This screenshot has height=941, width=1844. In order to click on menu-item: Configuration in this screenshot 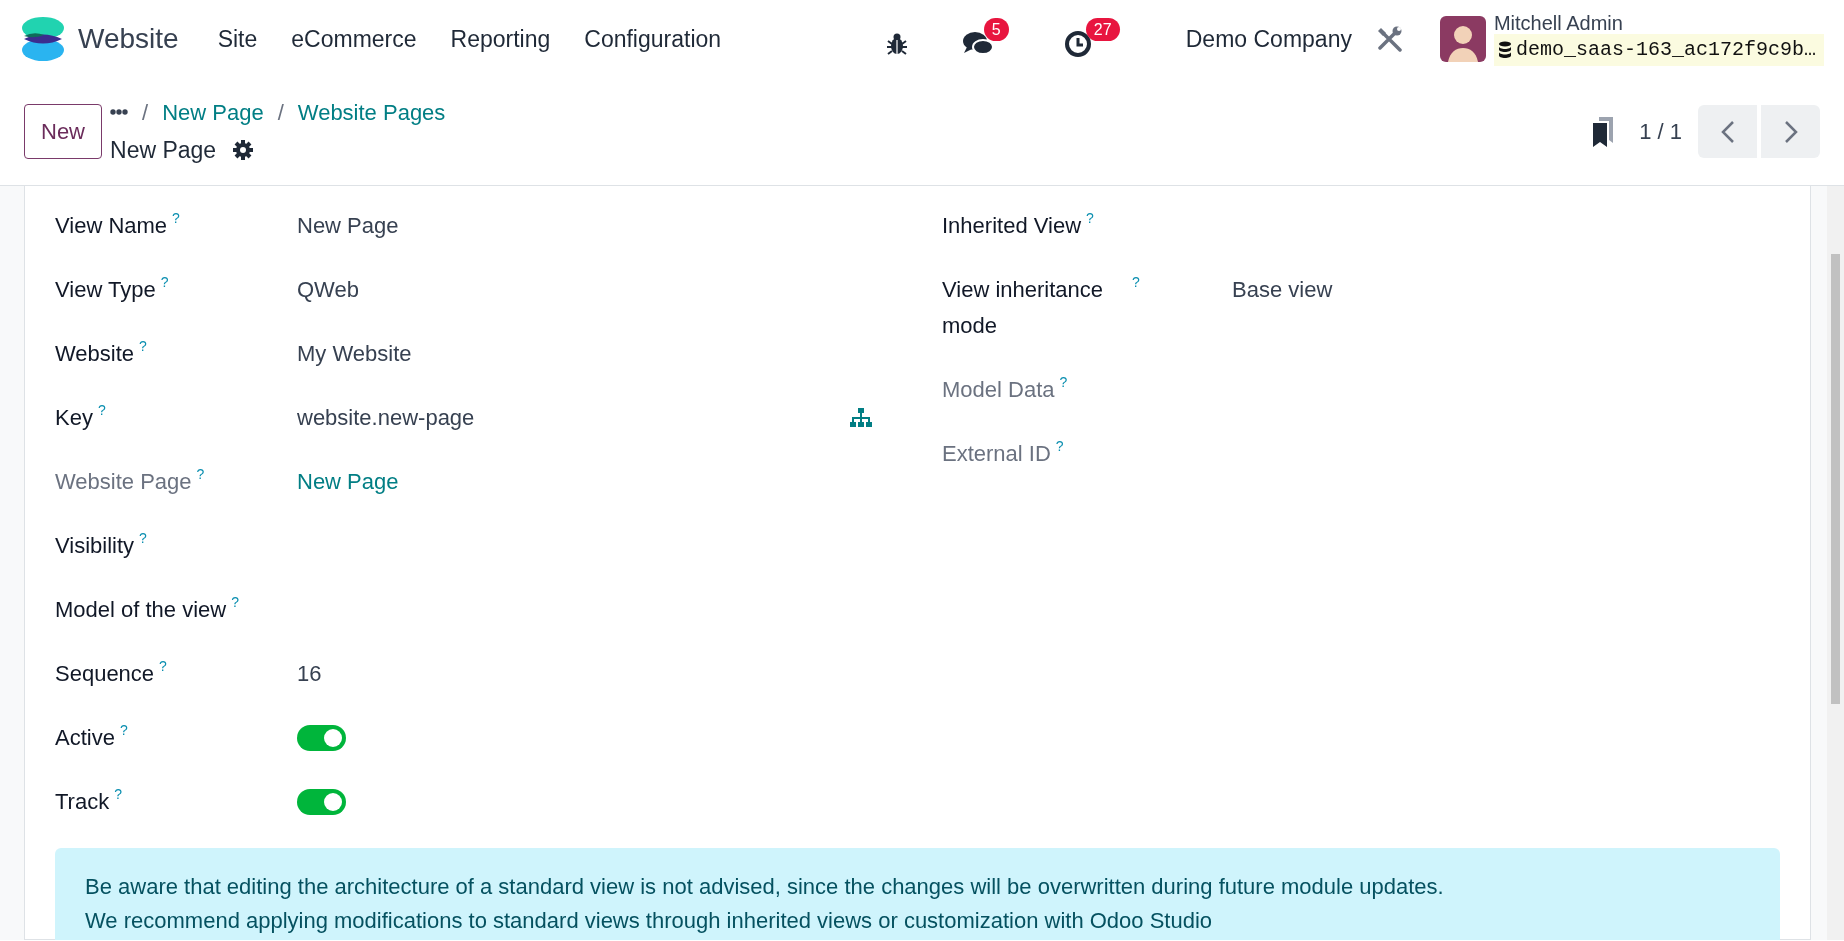, I will do `click(653, 39)`.